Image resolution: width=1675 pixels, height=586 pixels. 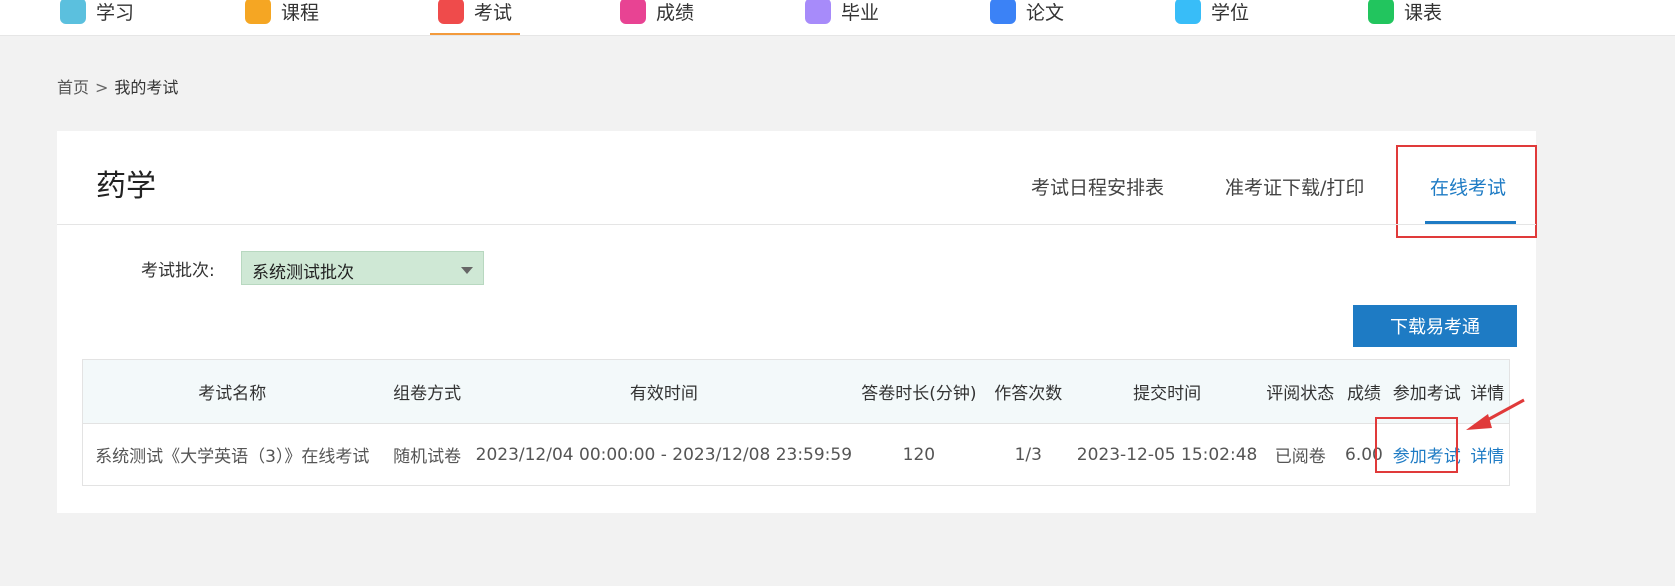 I want to click on top-nav: 学习 课程 考试 成绩 毕业 论文 学位 课表, so click(x=837, y=18).